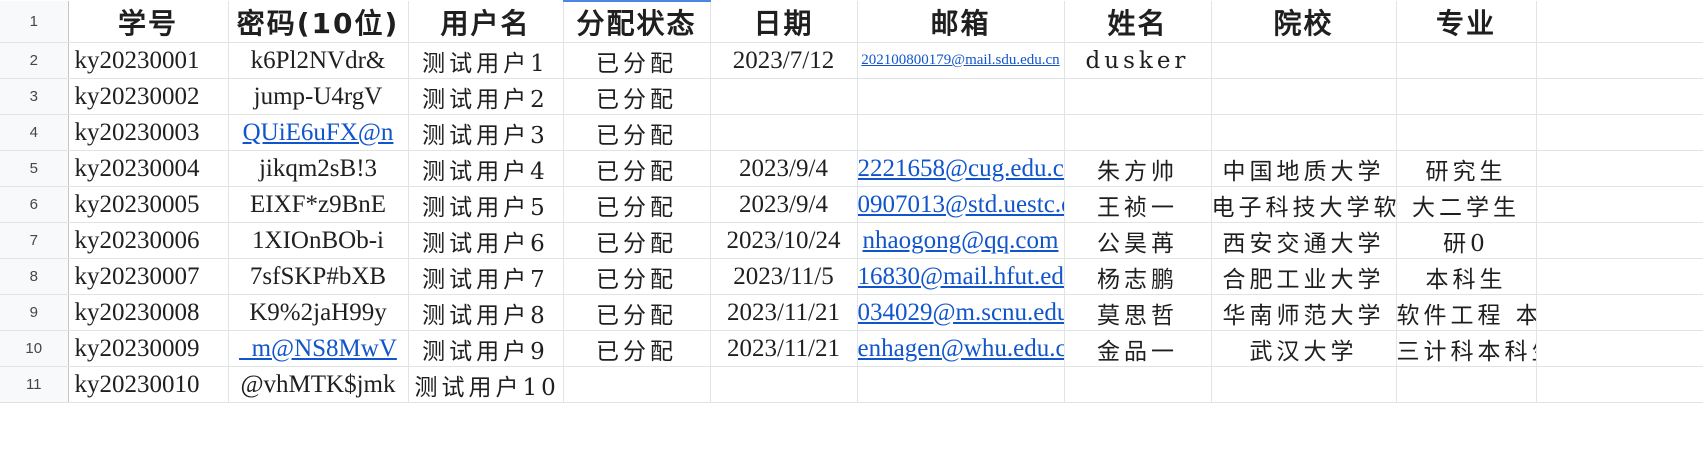 The width and height of the screenshot is (1703, 459). What do you see at coordinates (34, 22) in the screenshot?
I see `row-number: 1` at bounding box center [34, 22].